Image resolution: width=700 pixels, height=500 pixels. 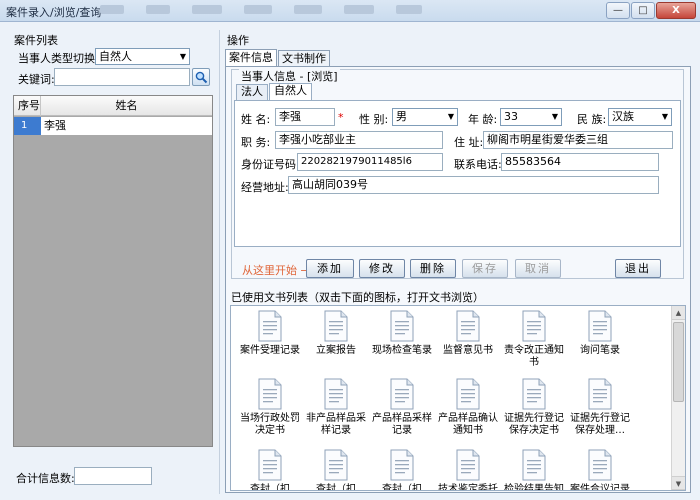 I want to click on document-name: 责令改正通知书, so click(x=534, y=356).